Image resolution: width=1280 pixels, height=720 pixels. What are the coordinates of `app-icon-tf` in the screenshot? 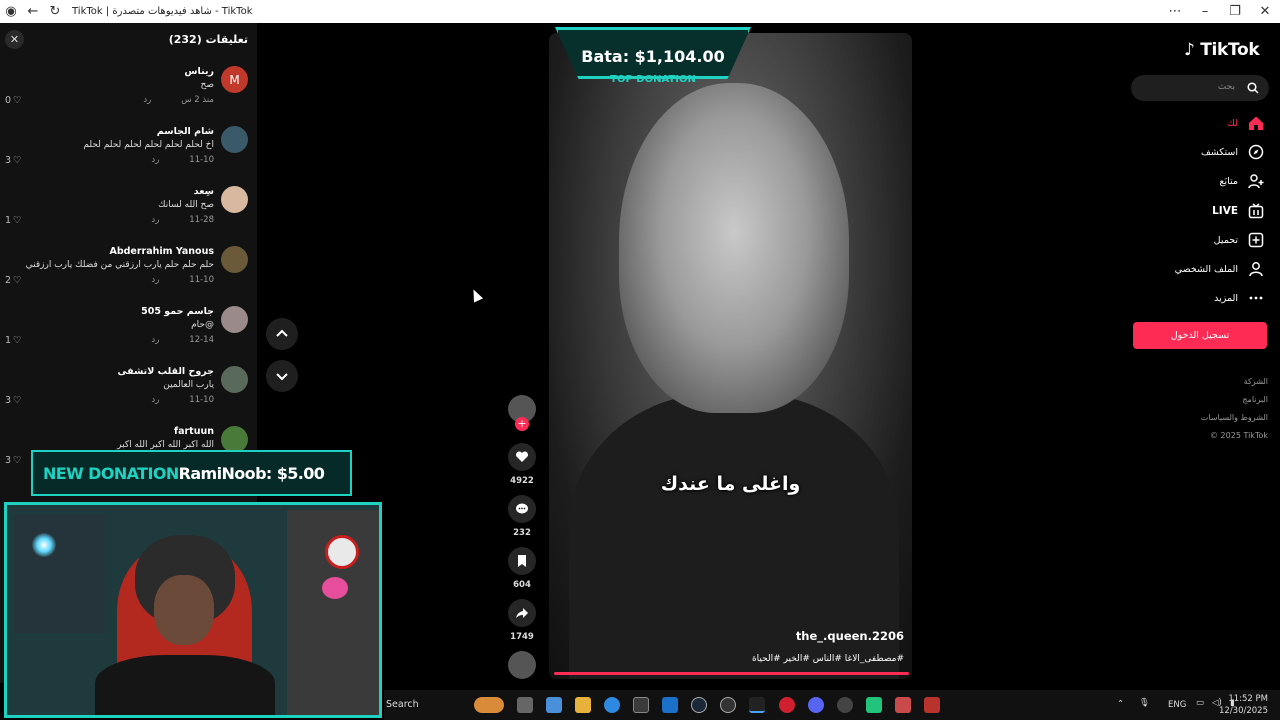 It's located at (932, 705).